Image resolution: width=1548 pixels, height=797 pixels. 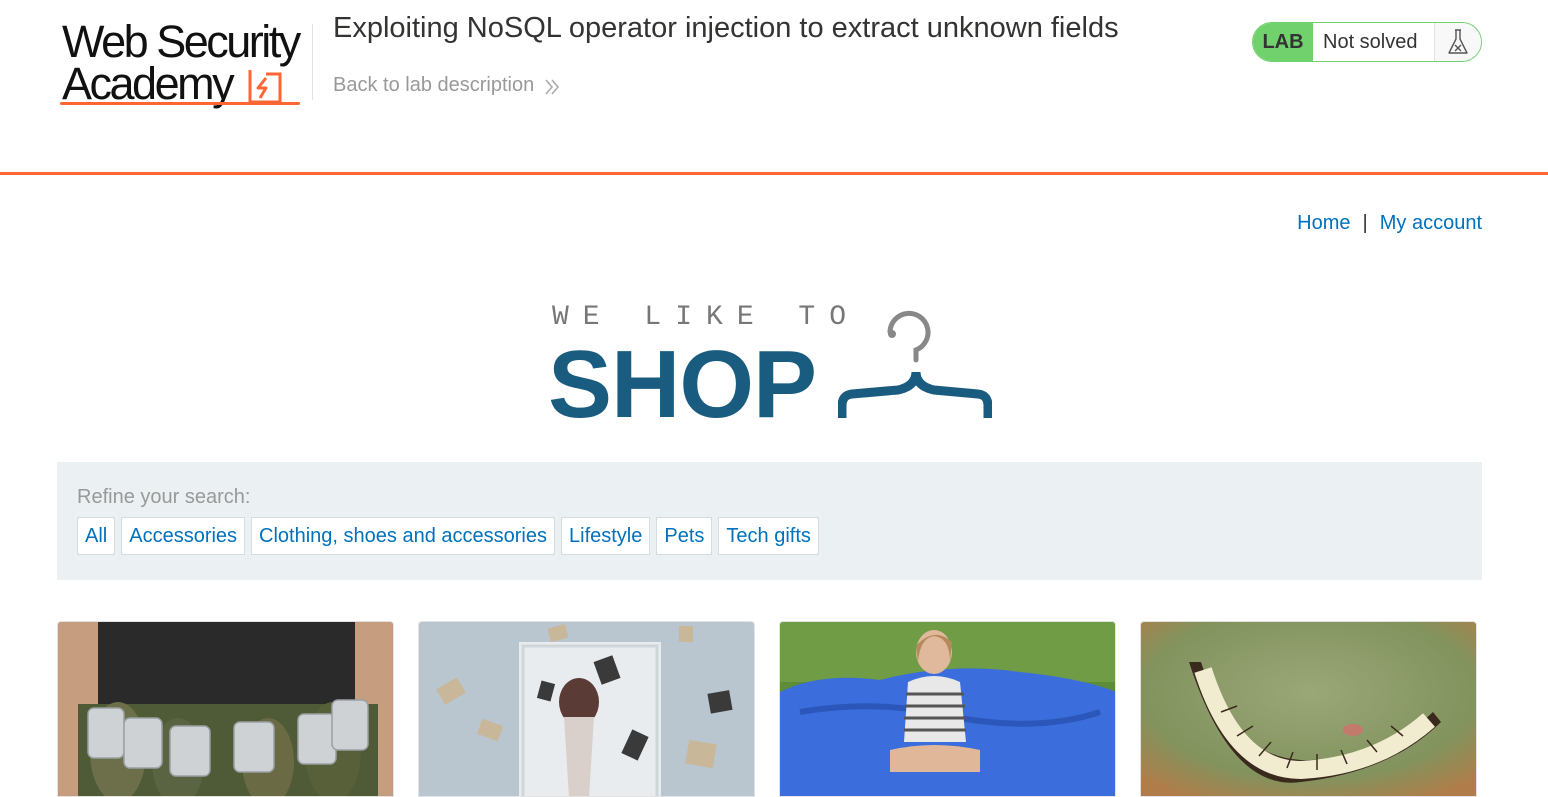 What do you see at coordinates (96, 536) in the screenshot?
I see `filter-tag-all: All` at bounding box center [96, 536].